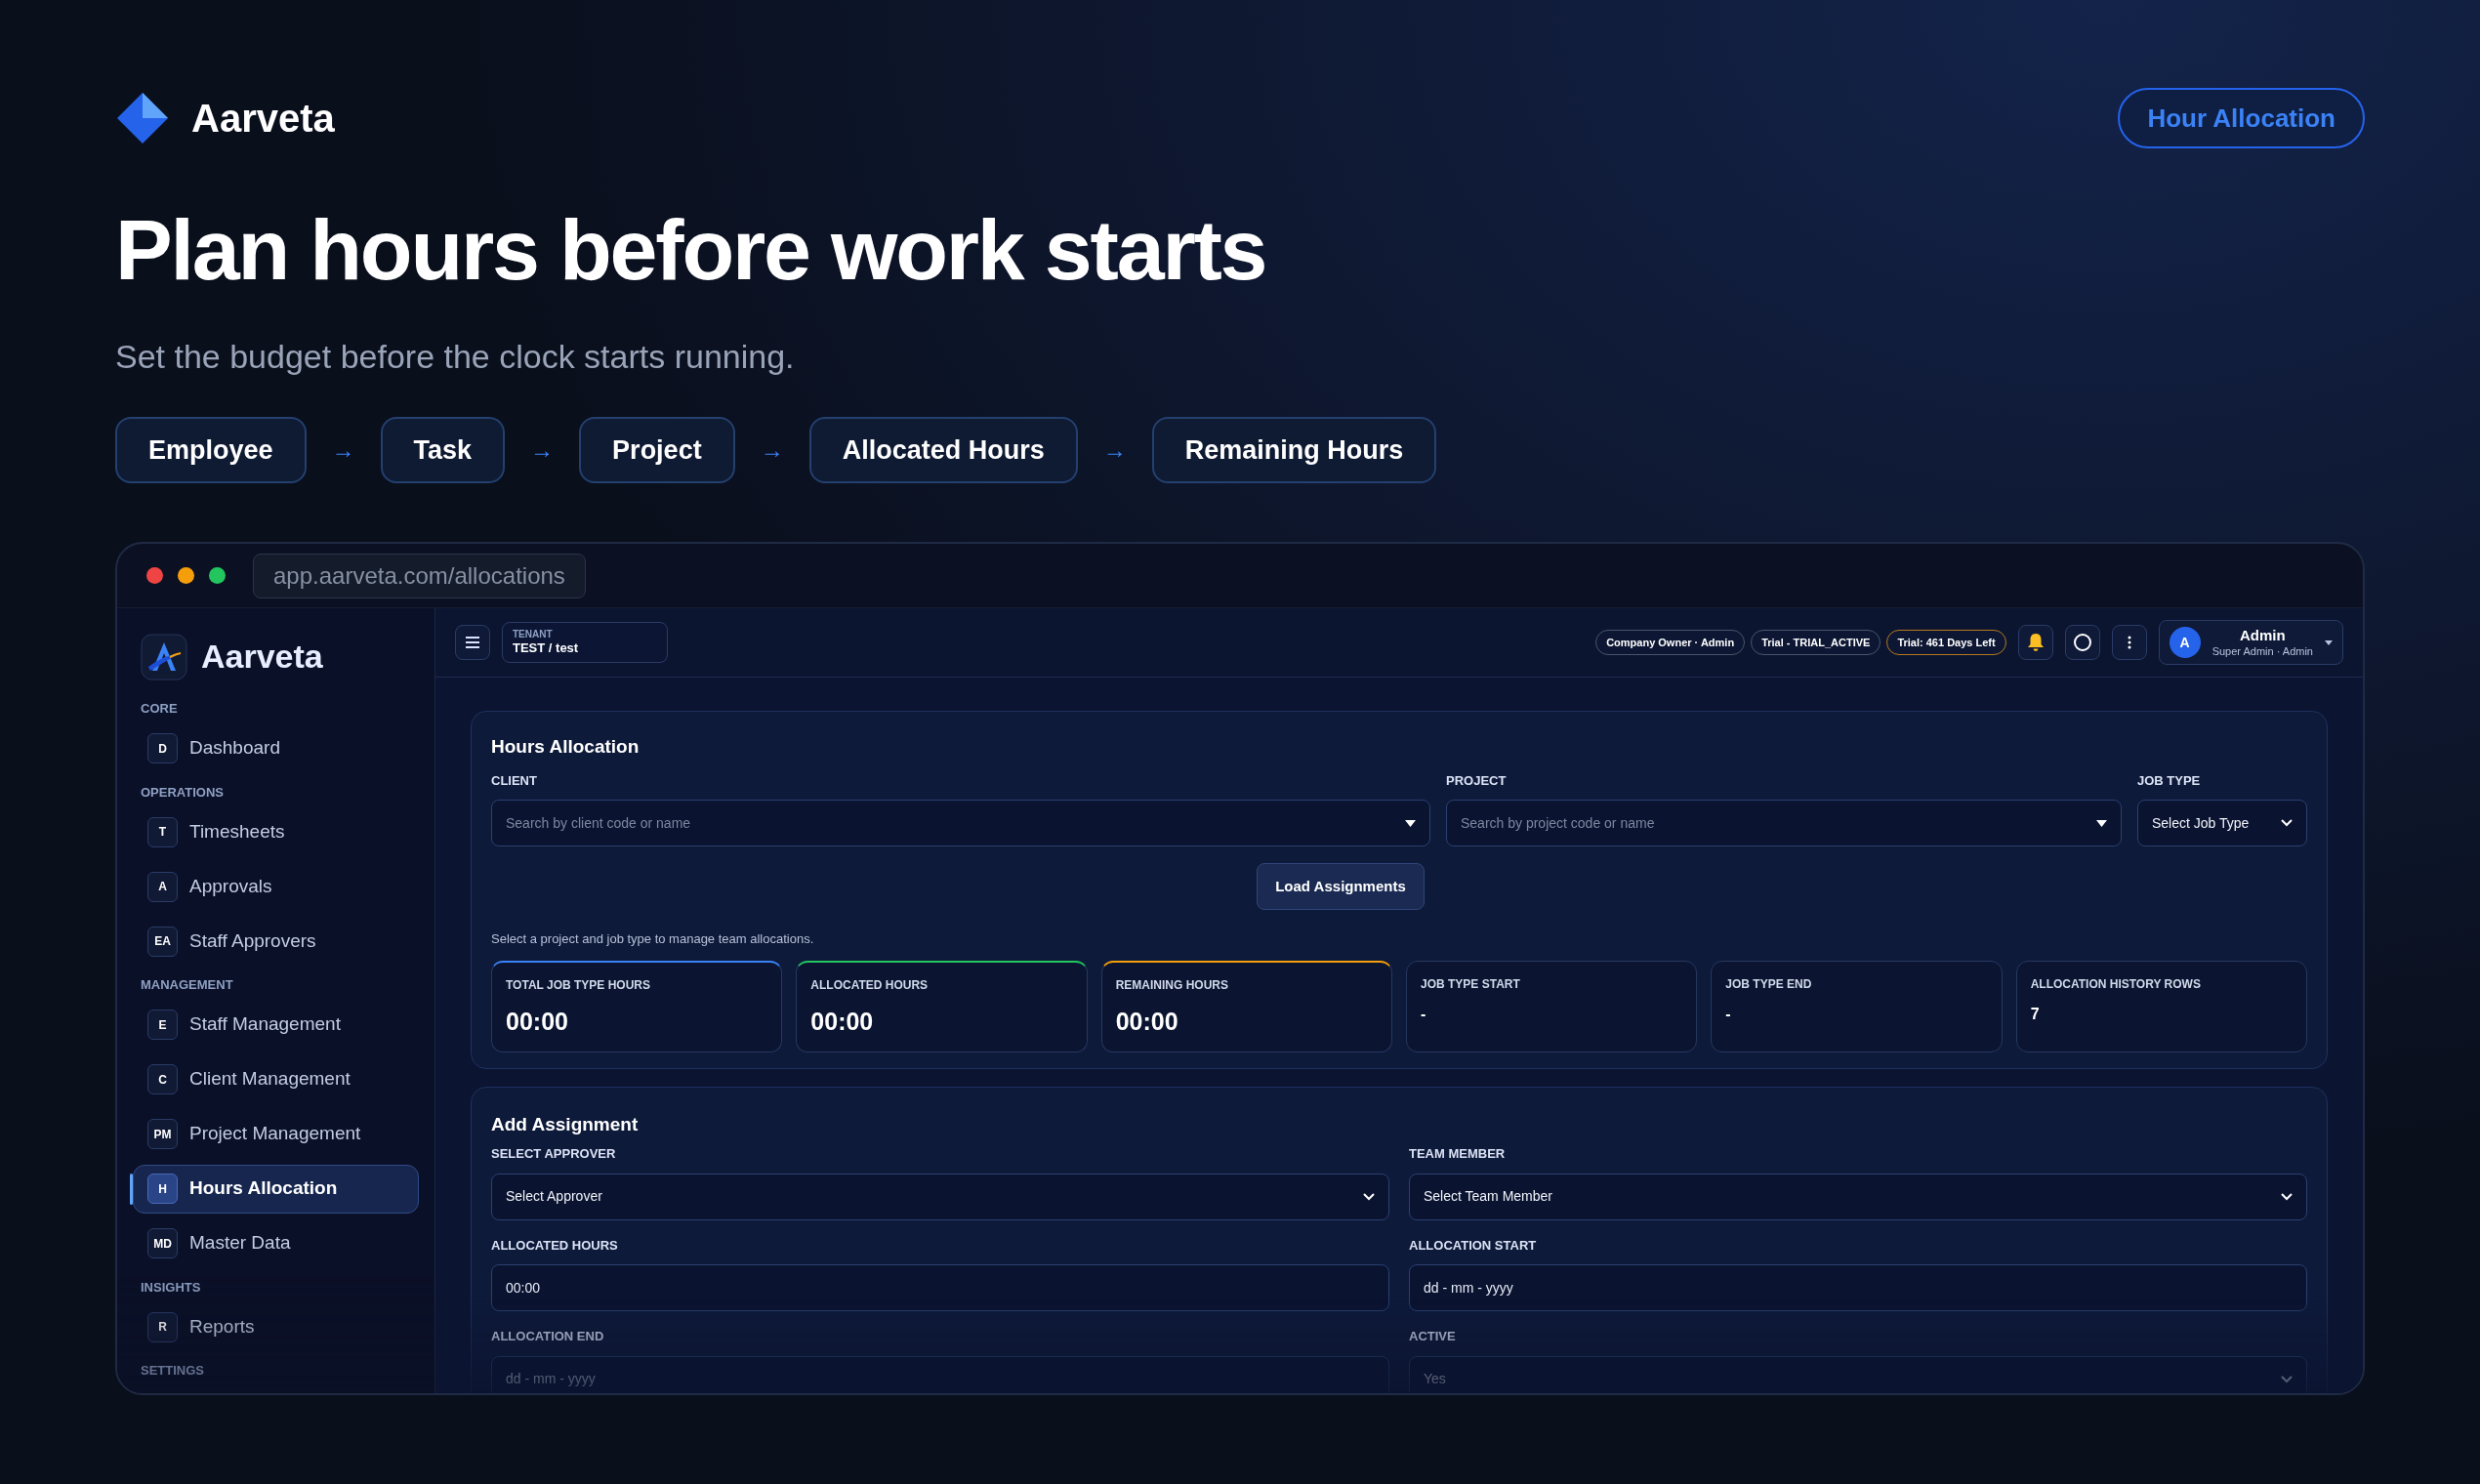 The image size is (2480, 1484). I want to click on nav-badge: H, so click(162, 1189).